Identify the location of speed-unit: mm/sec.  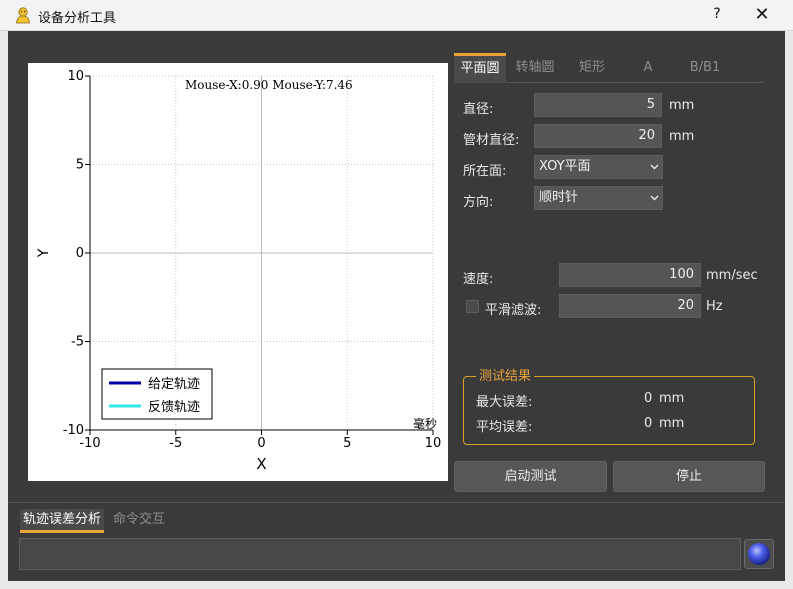
(732, 275).